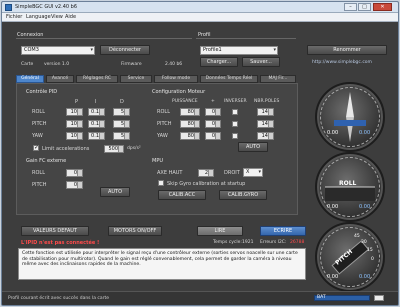  What do you see at coordinates (38, 17) in the screenshot?
I see `menu-language: Language` at bounding box center [38, 17].